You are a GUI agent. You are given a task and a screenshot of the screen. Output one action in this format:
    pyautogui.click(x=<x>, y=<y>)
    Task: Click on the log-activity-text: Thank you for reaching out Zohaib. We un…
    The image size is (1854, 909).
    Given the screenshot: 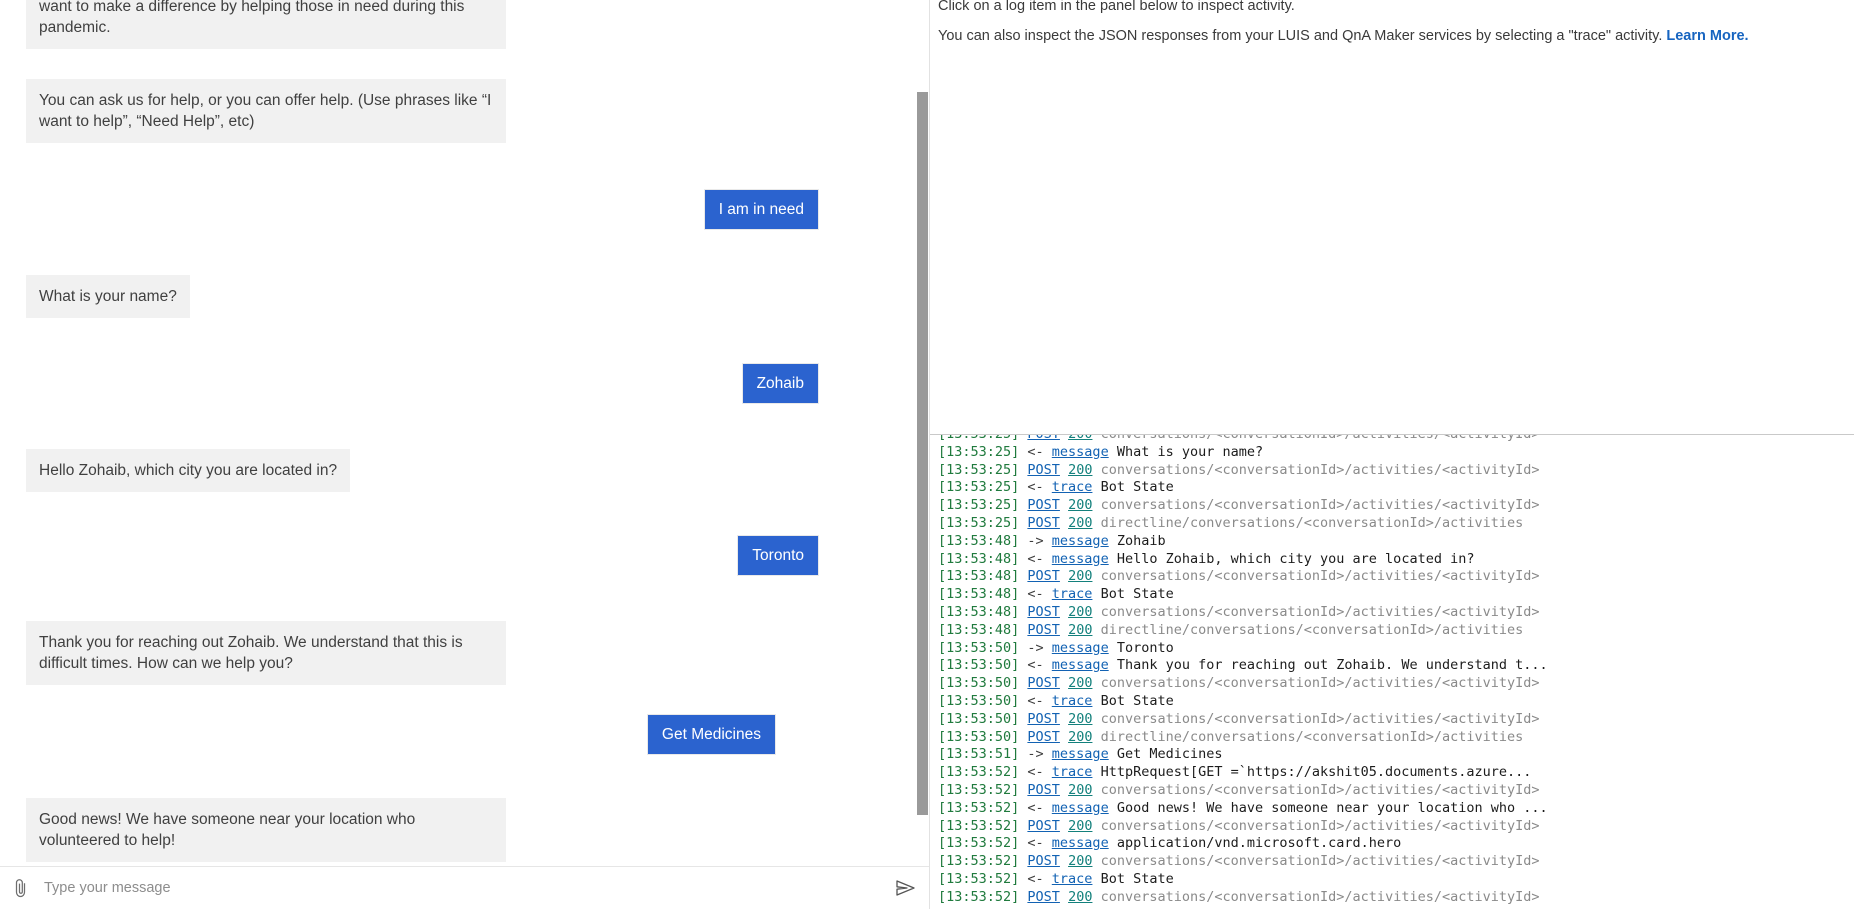 What is the action you would take?
    pyautogui.click(x=1332, y=665)
    